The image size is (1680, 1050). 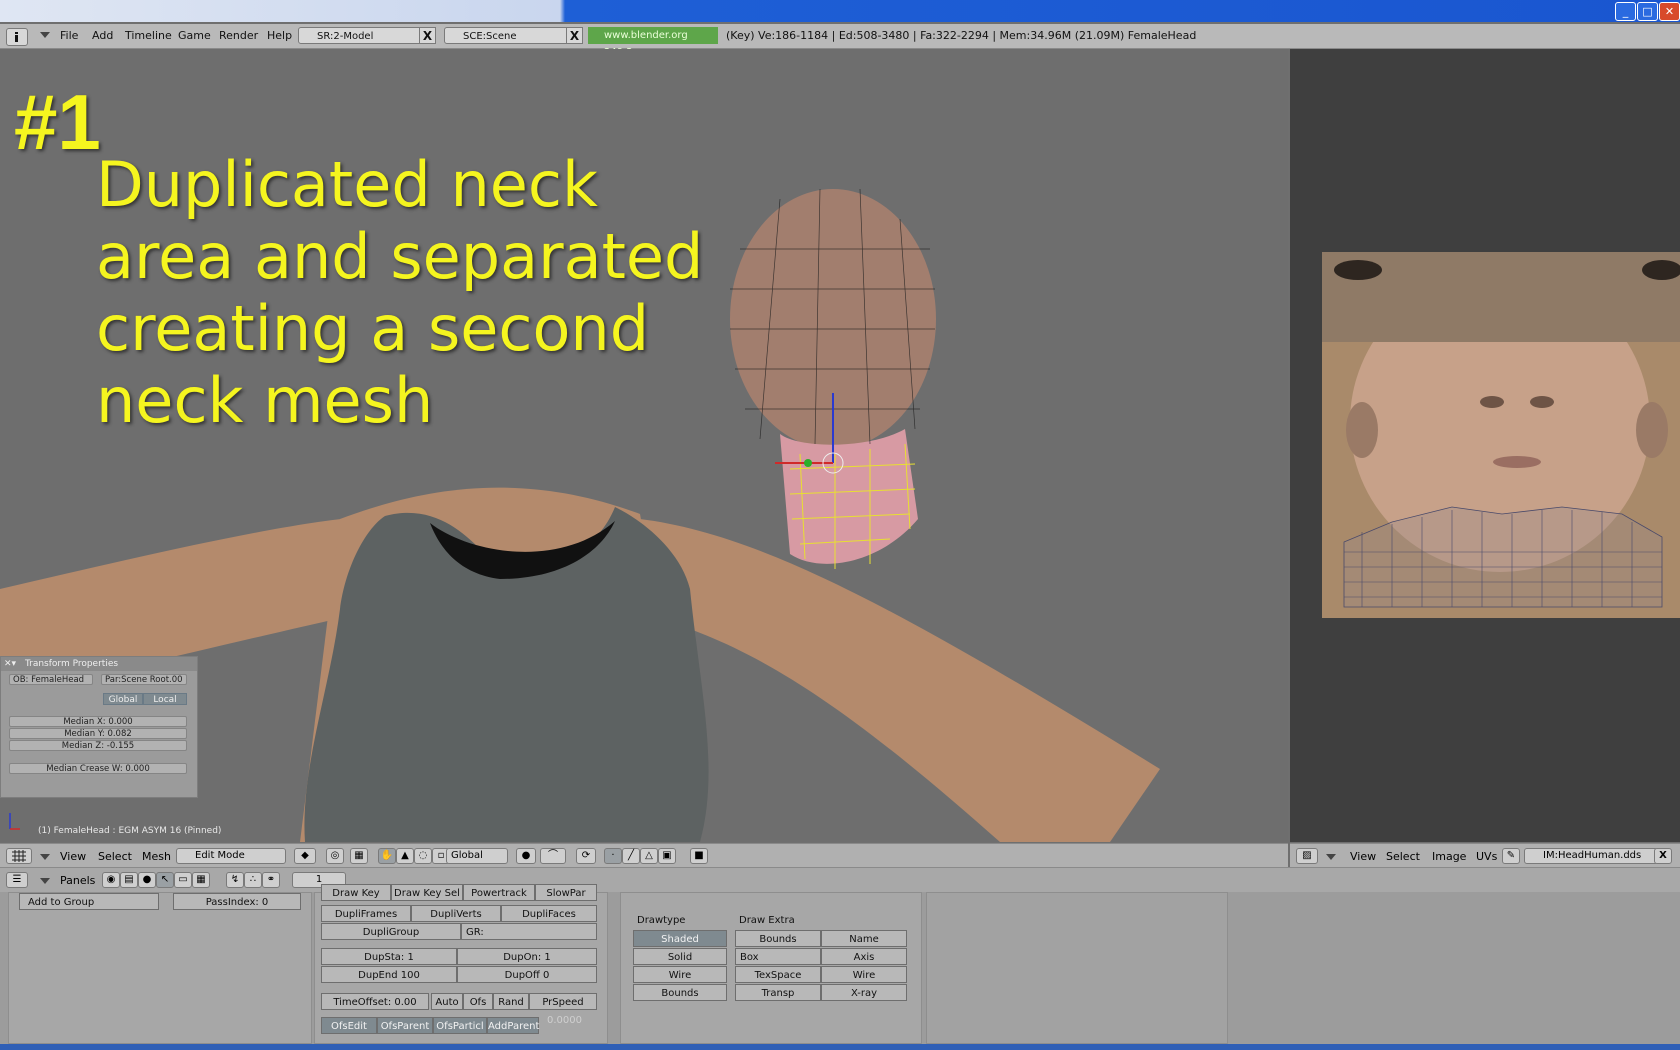 What do you see at coordinates (89, 901) in the screenshot?
I see `add-to-group-button: Add to Group` at bounding box center [89, 901].